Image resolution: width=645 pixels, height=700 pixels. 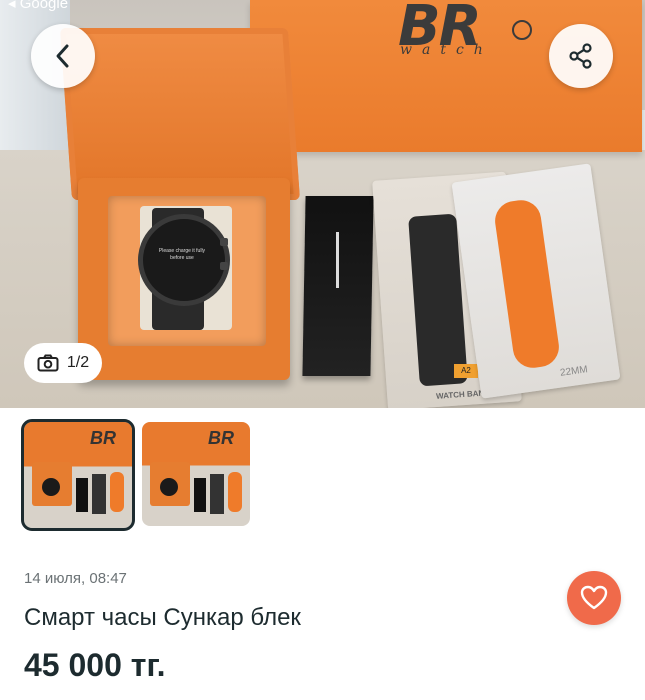 I want to click on watch-box-lid, so click(x=180, y=114).